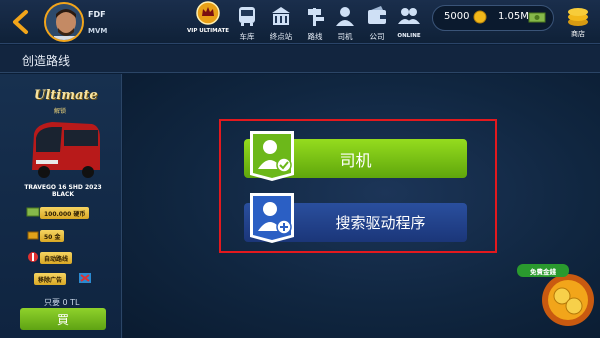 Image resolution: width=600 pixels, height=338 pixels. Describe the element at coordinates (409, 16) in the screenshot. I see `online-users-icon` at that location.